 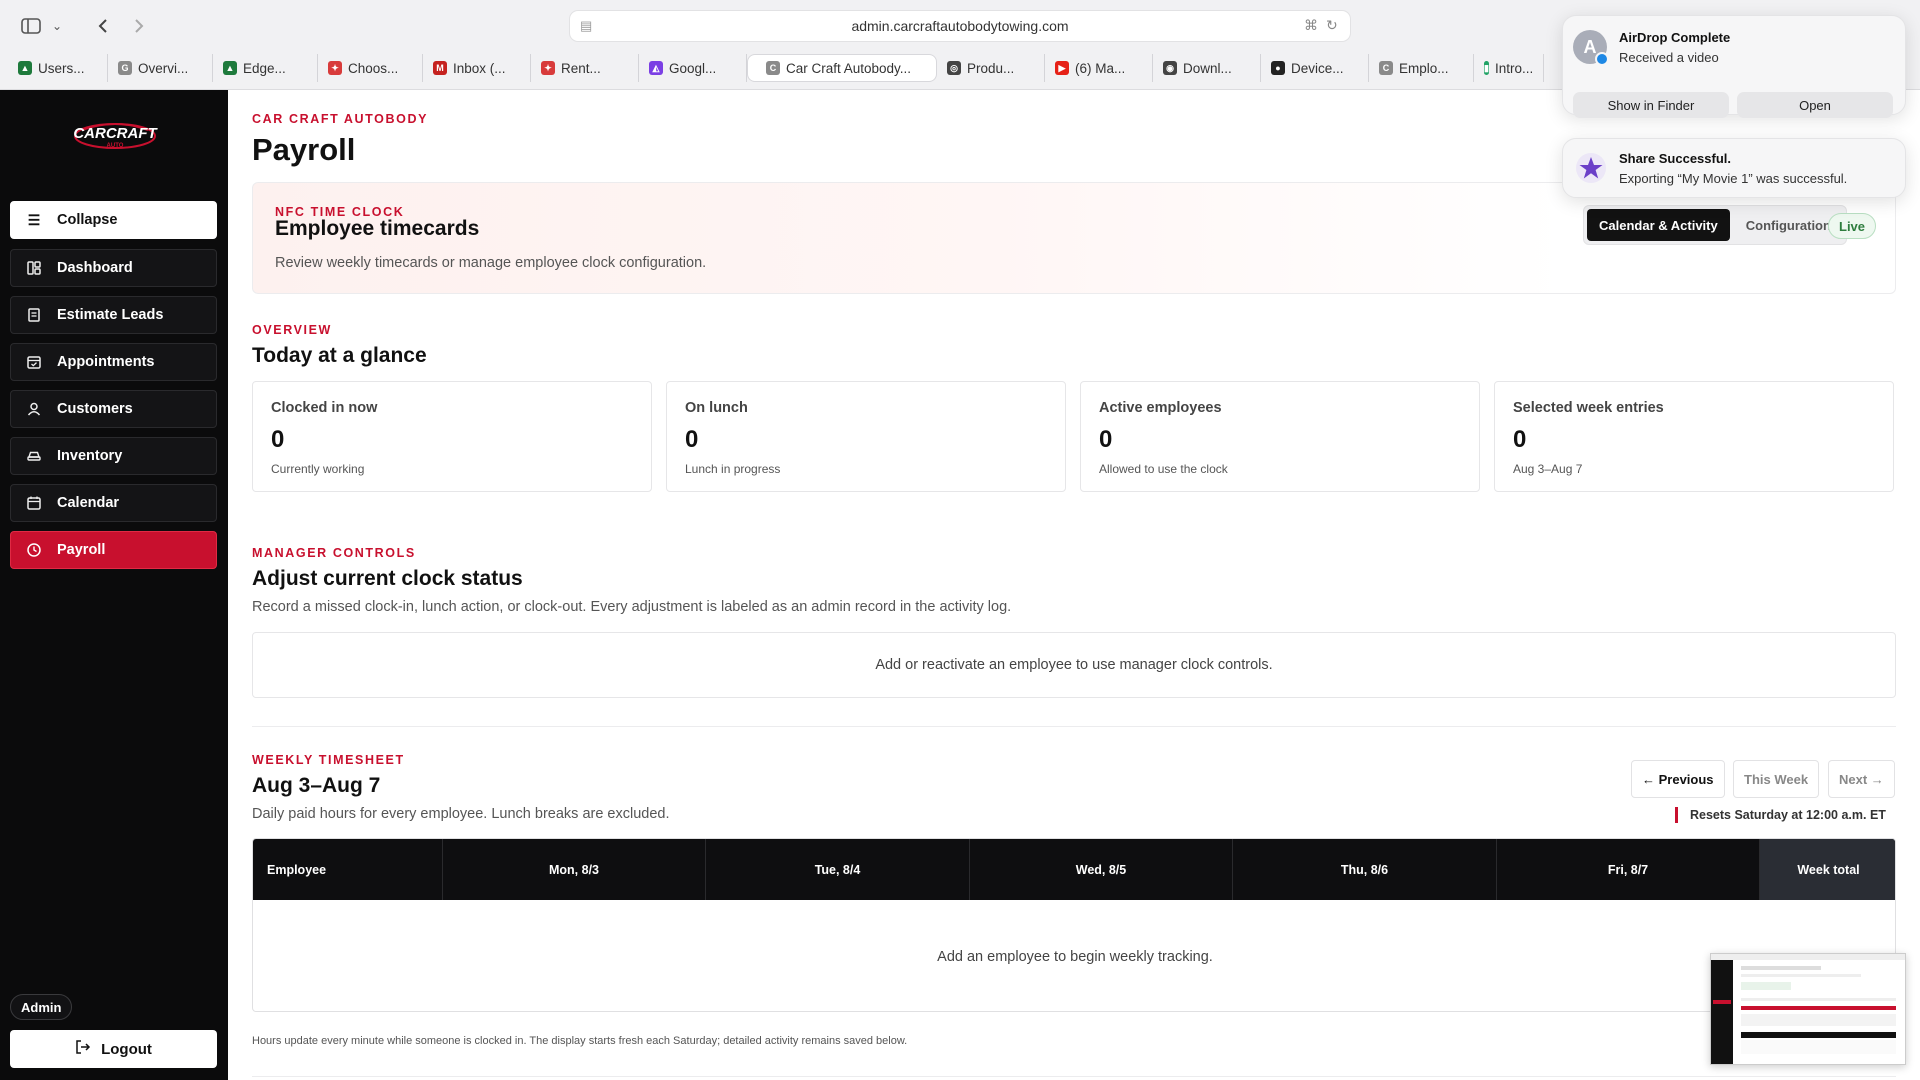 What do you see at coordinates (1788, 225) in the screenshot?
I see `tab-configuration: Configuration` at bounding box center [1788, 225].